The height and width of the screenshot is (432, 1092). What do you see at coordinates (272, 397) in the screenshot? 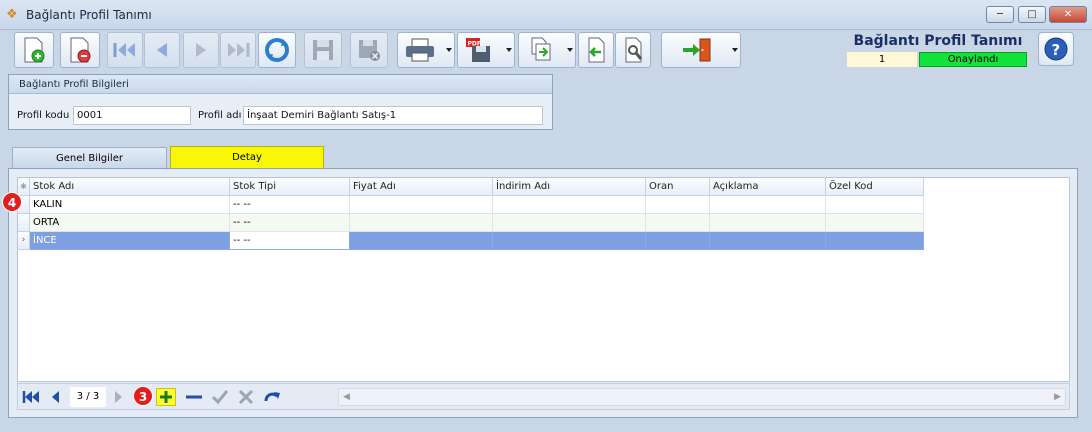
I see `nav-refresh-icon` at bounding box center [272, 397].